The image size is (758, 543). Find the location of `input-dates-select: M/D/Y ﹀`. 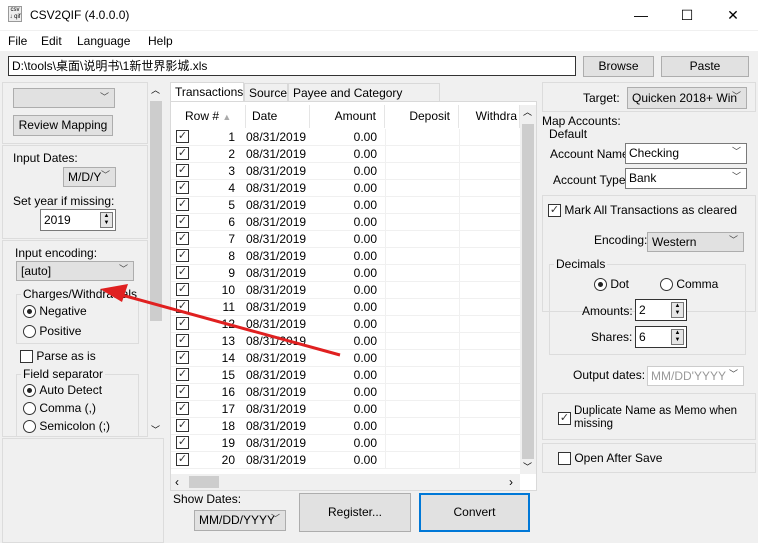

input-dates-select: M/D/Y ﹀ is located at coordinates (89, 177).